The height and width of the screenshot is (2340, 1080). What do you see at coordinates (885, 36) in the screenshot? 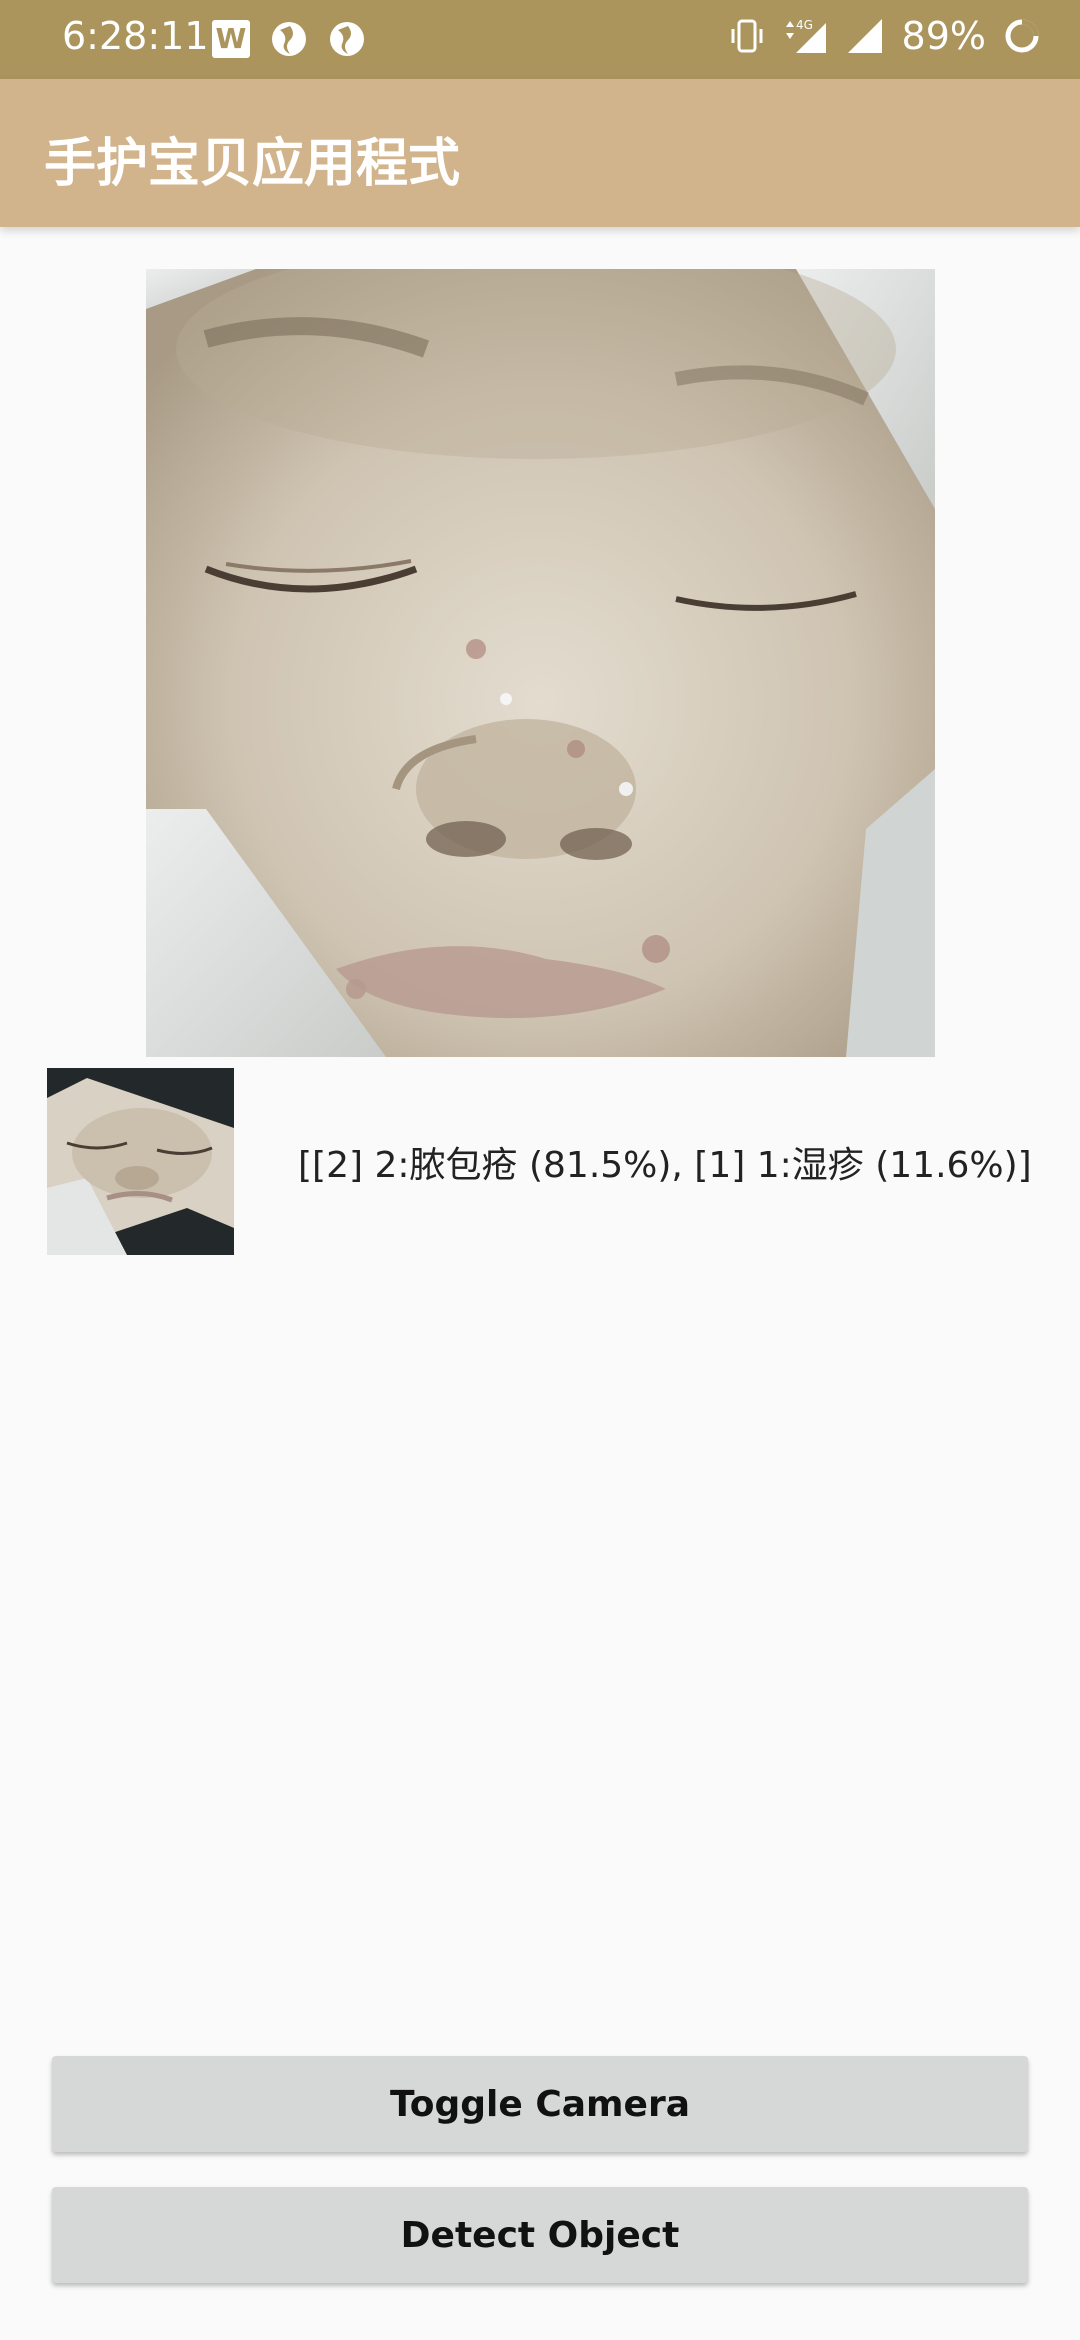
I see `system-icons: 4G 89%` at bounding box center [885, 36].